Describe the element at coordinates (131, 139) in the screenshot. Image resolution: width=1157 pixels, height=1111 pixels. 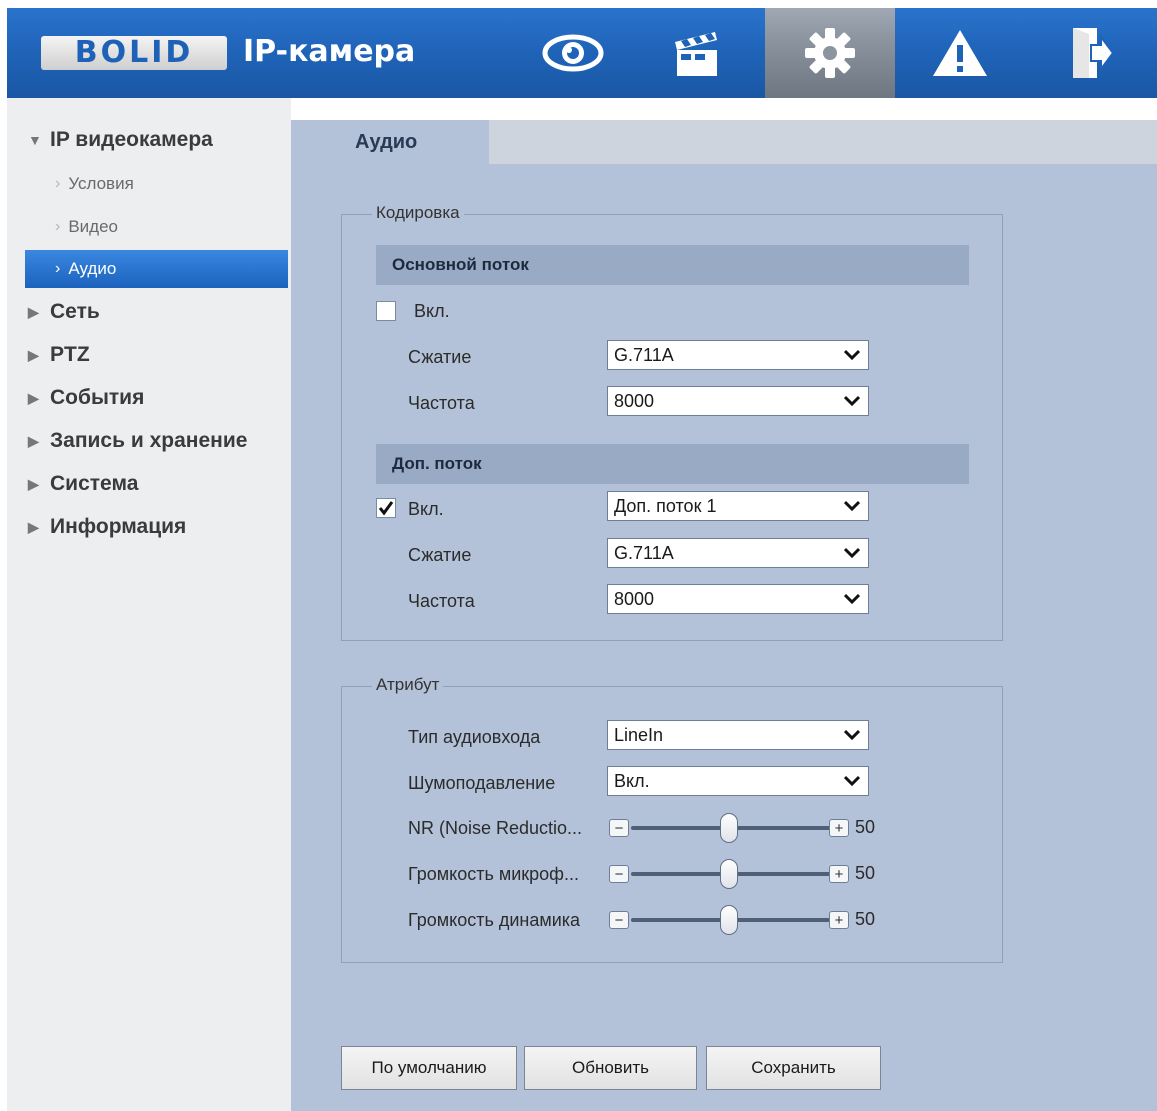
I see `sidebar-item-label: IP видеокамера` at that location.